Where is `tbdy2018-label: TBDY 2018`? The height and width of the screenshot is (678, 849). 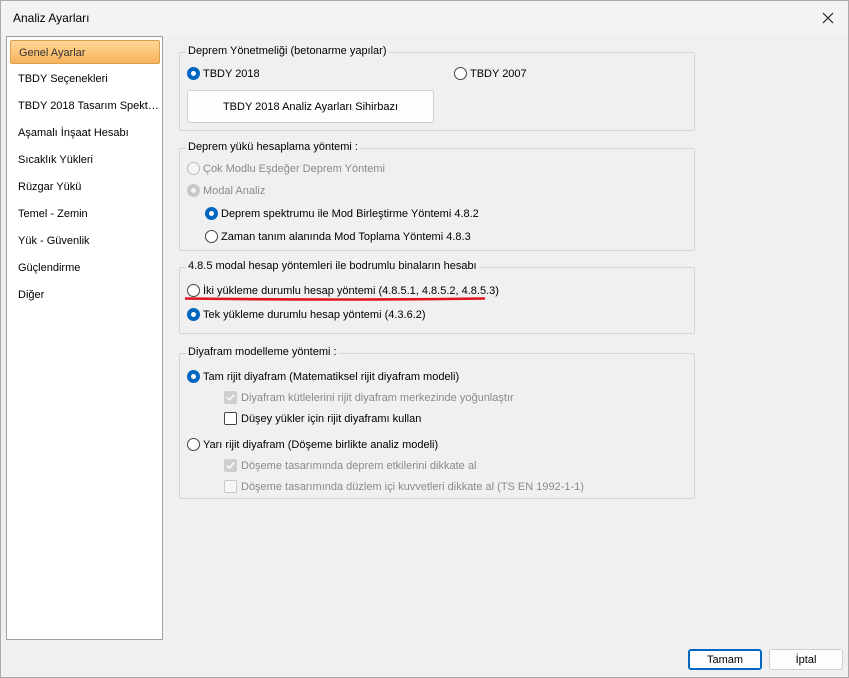 tbdy2018-label: TBDY 2018 is located at coordinates (231, 73).